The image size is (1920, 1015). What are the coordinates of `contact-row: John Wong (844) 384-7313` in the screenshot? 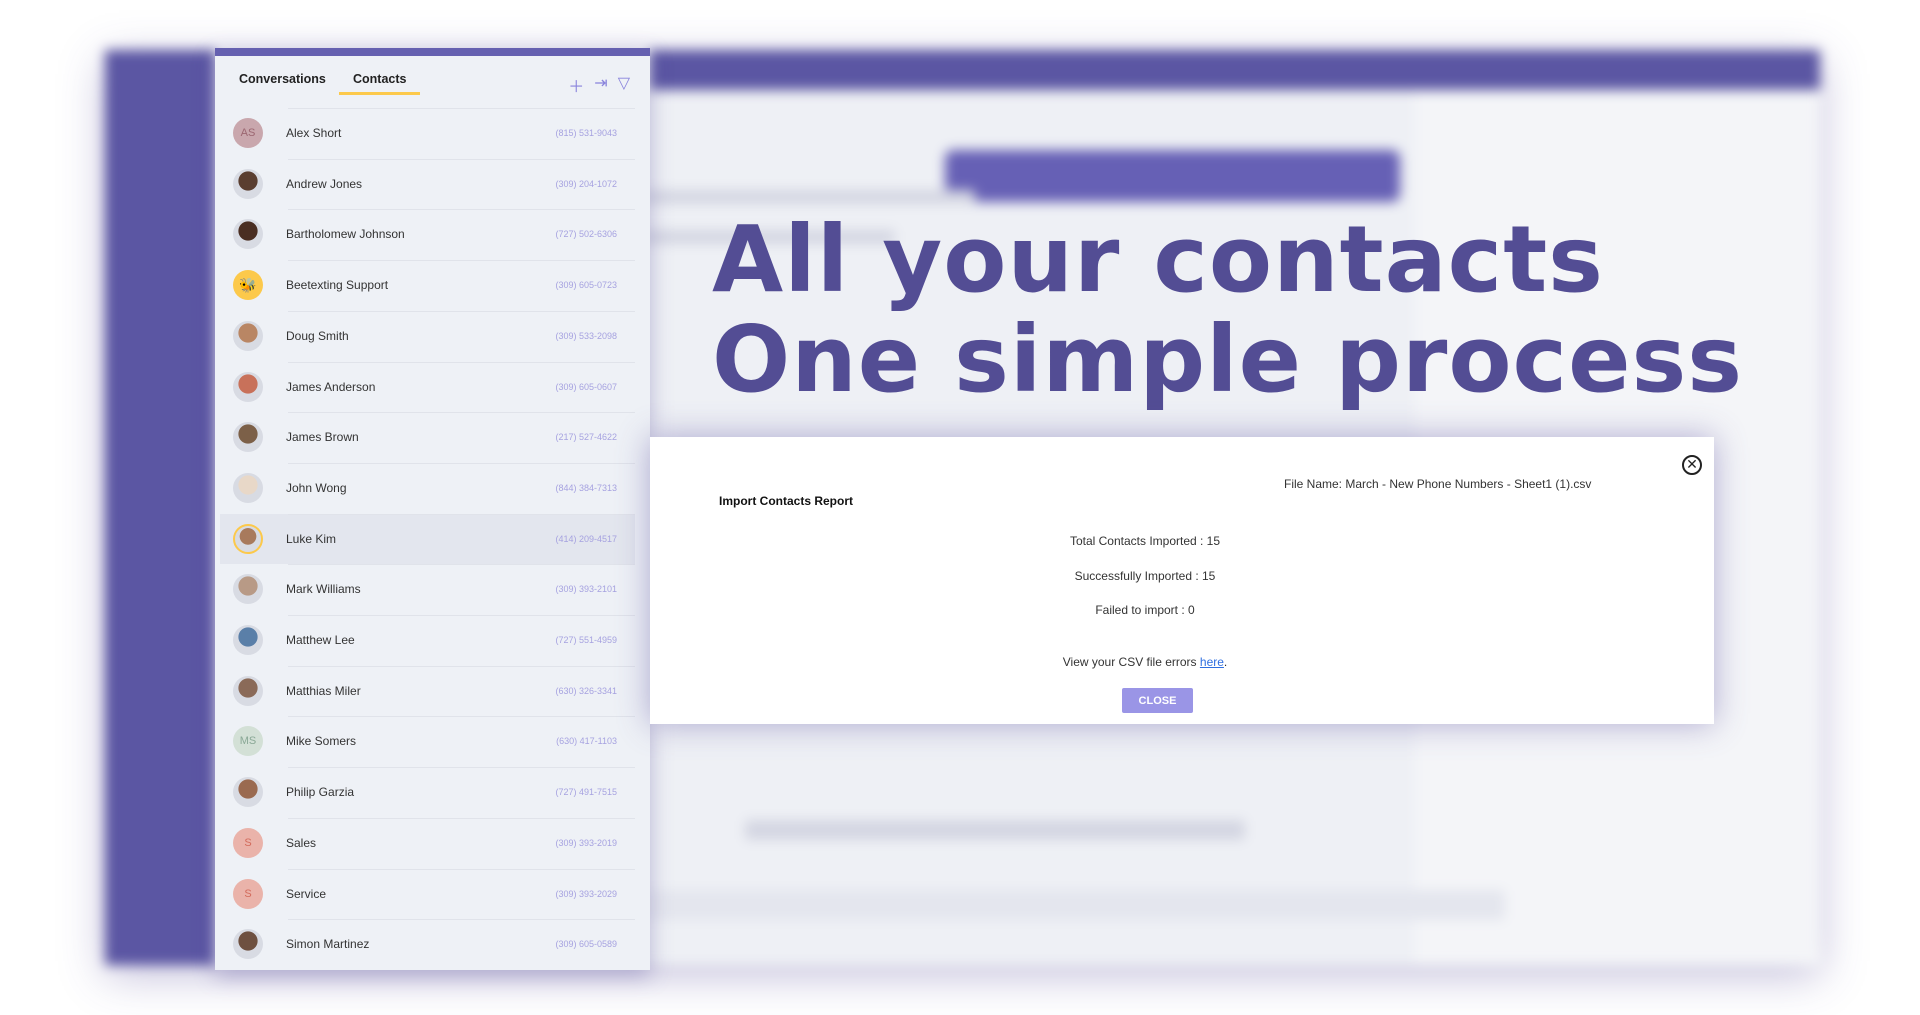 It's located at (427, 487).